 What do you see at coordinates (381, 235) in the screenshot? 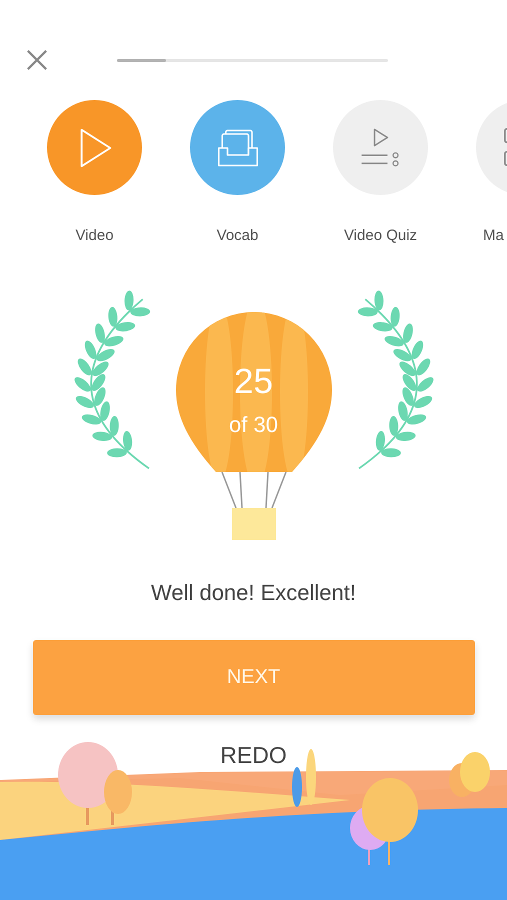
I see `step-label: Video Quiz` at bounding box center [381, 235].